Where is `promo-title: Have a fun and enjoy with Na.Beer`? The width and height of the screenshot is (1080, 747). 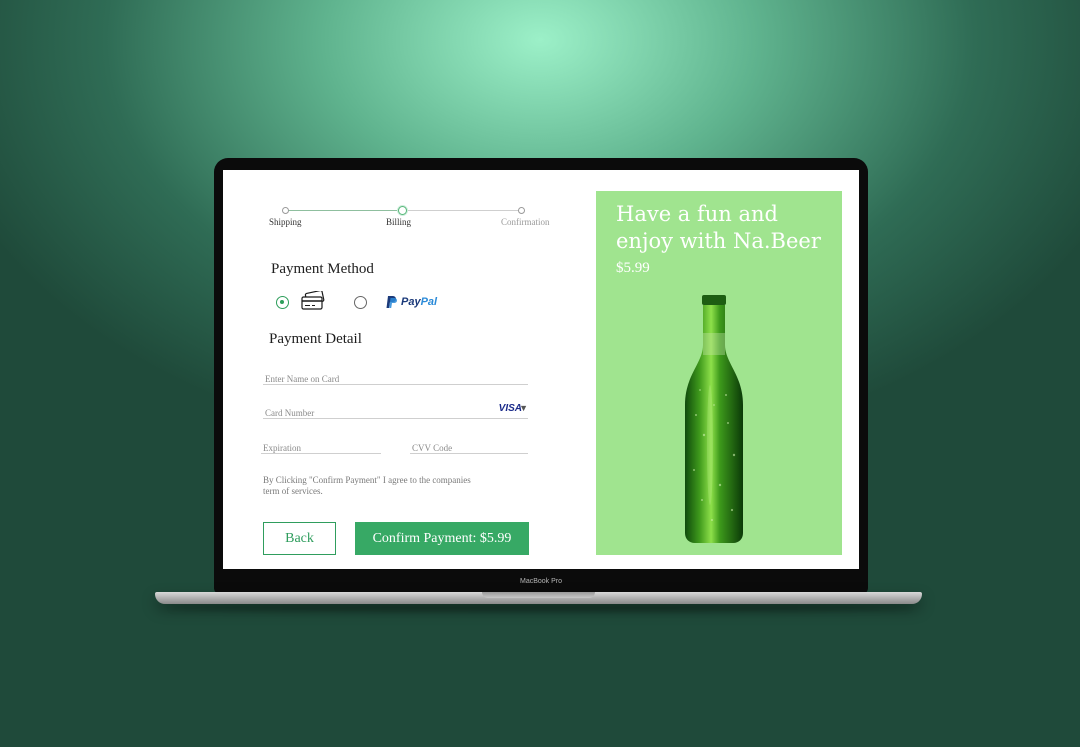
promo-title: Have a fun and enjoy with Na.Beer is located at coordinates (718, 227).